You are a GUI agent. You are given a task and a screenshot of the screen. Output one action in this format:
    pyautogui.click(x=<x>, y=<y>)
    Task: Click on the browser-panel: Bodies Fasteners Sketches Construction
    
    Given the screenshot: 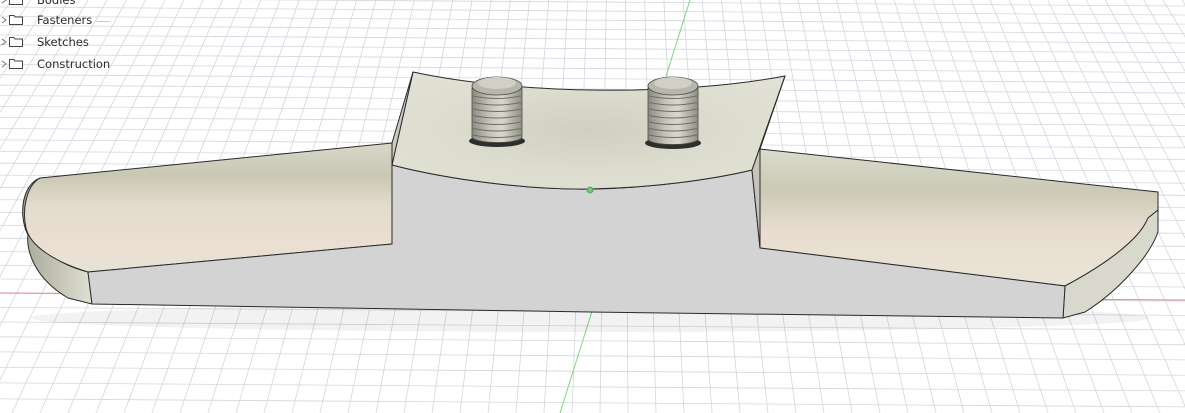 What is the action you would take?
    pyautogui.click(x=100, y=40)
    